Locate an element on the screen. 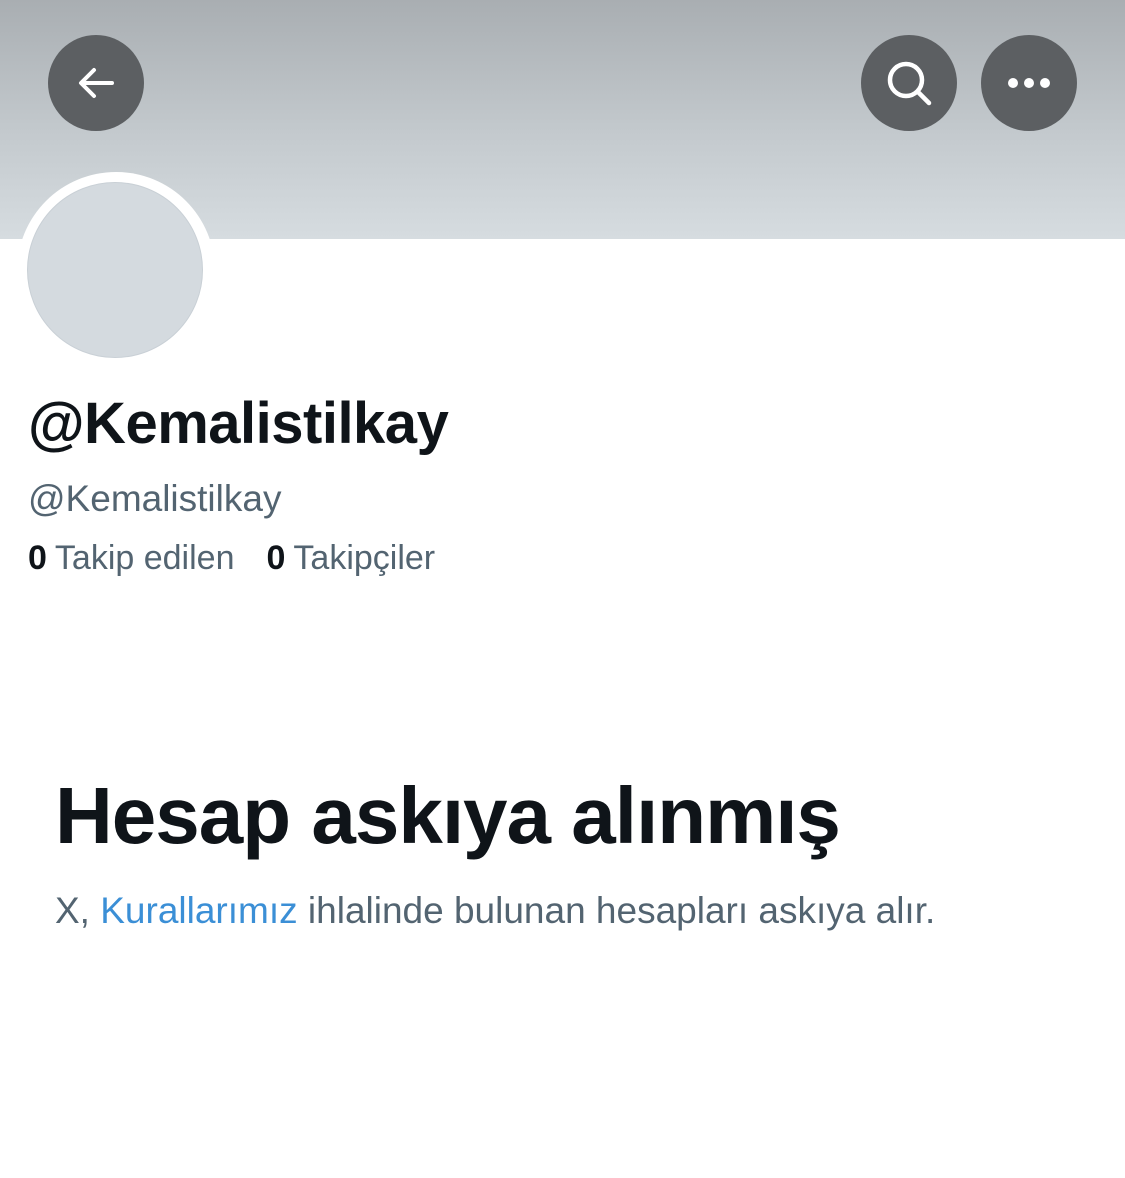  followers-label: Takipçiler is located at coordinates (364, 558).